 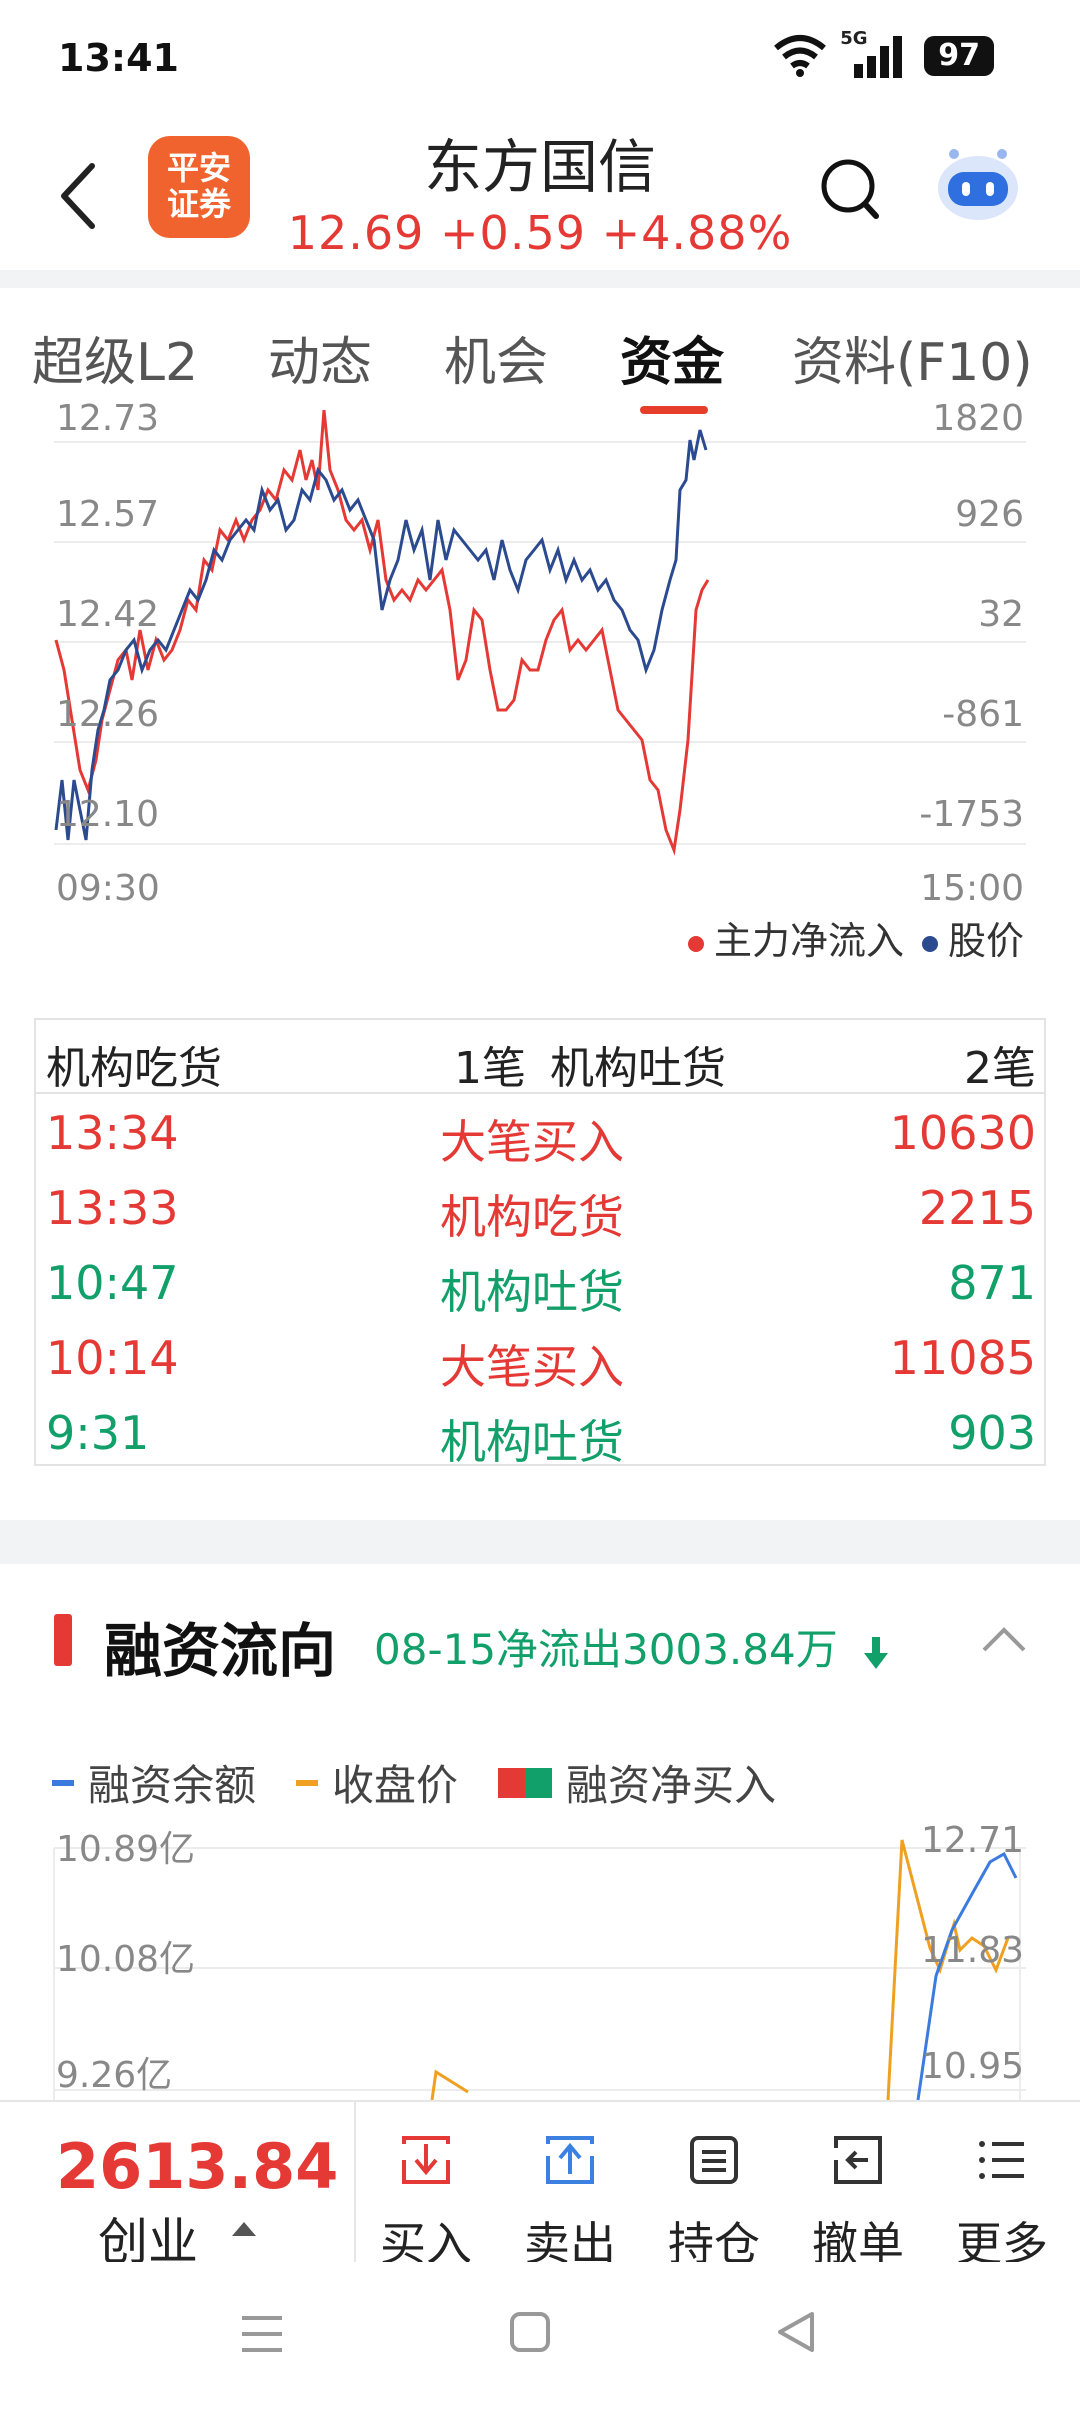 What do you see at coordinates (320, 357) in the screenshot?
I see `tab-dynamics: 动态` at bounding box center [320, 357].